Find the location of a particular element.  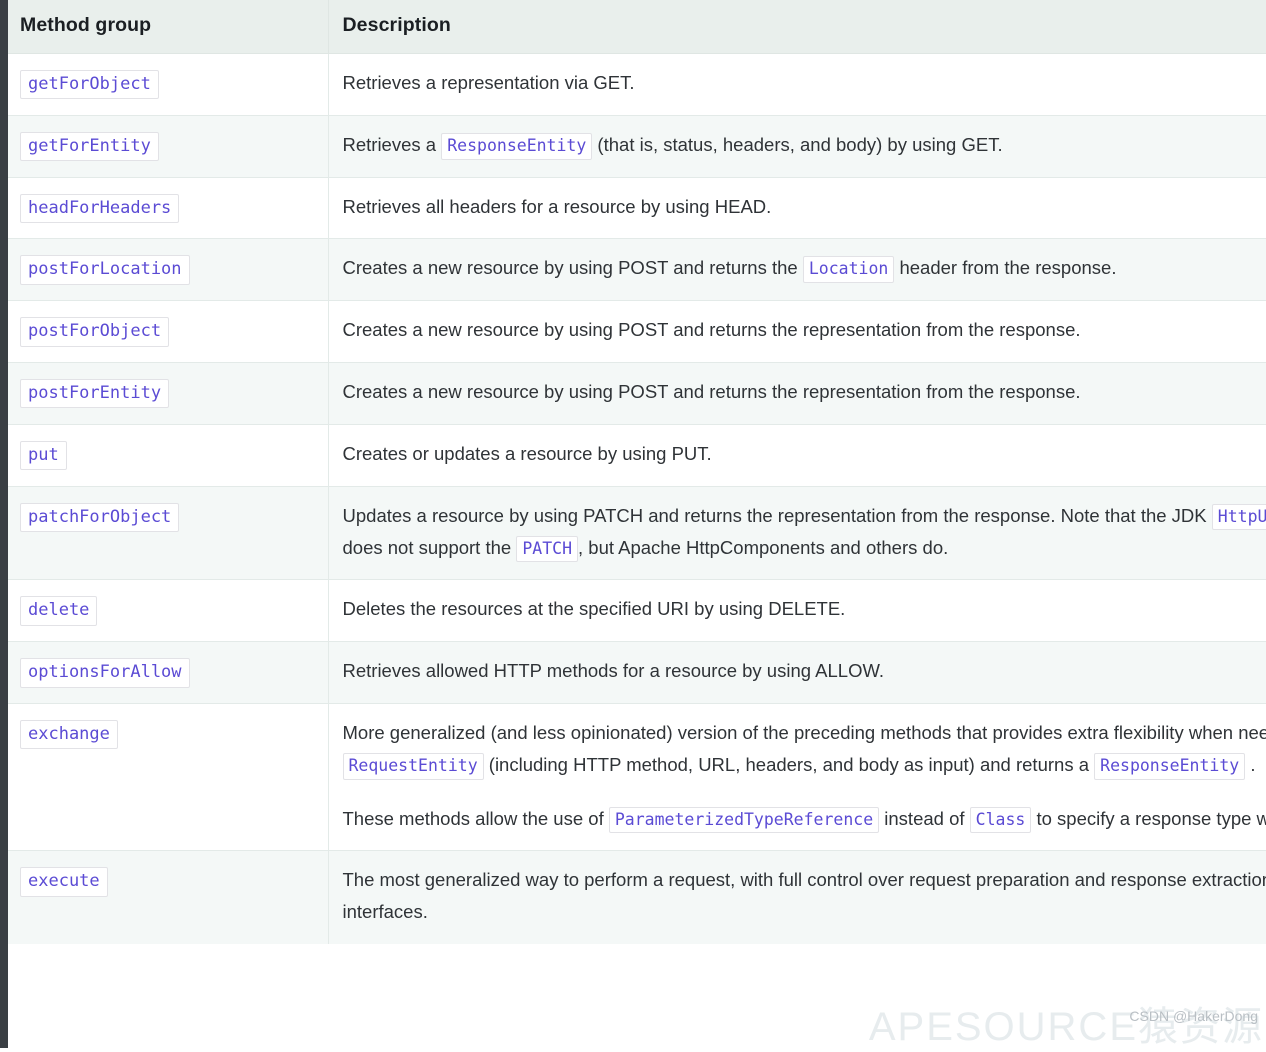

method-name-code: headForHeaders is located at coordinates (99, 208).